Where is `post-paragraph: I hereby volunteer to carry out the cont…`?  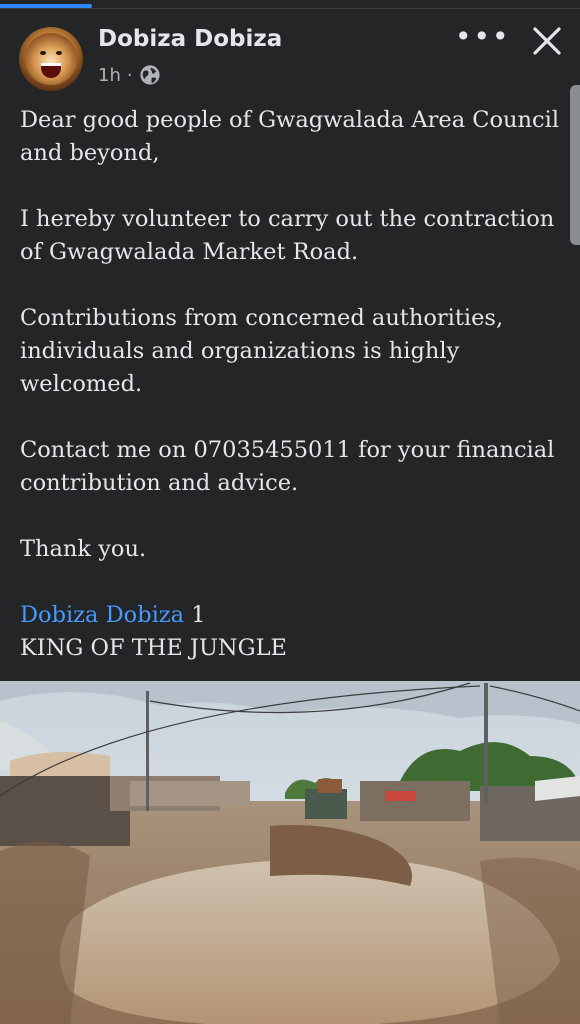 post-paragraph: I hereby volunteer to carry out the cont… is located at coordinates (287, 235).